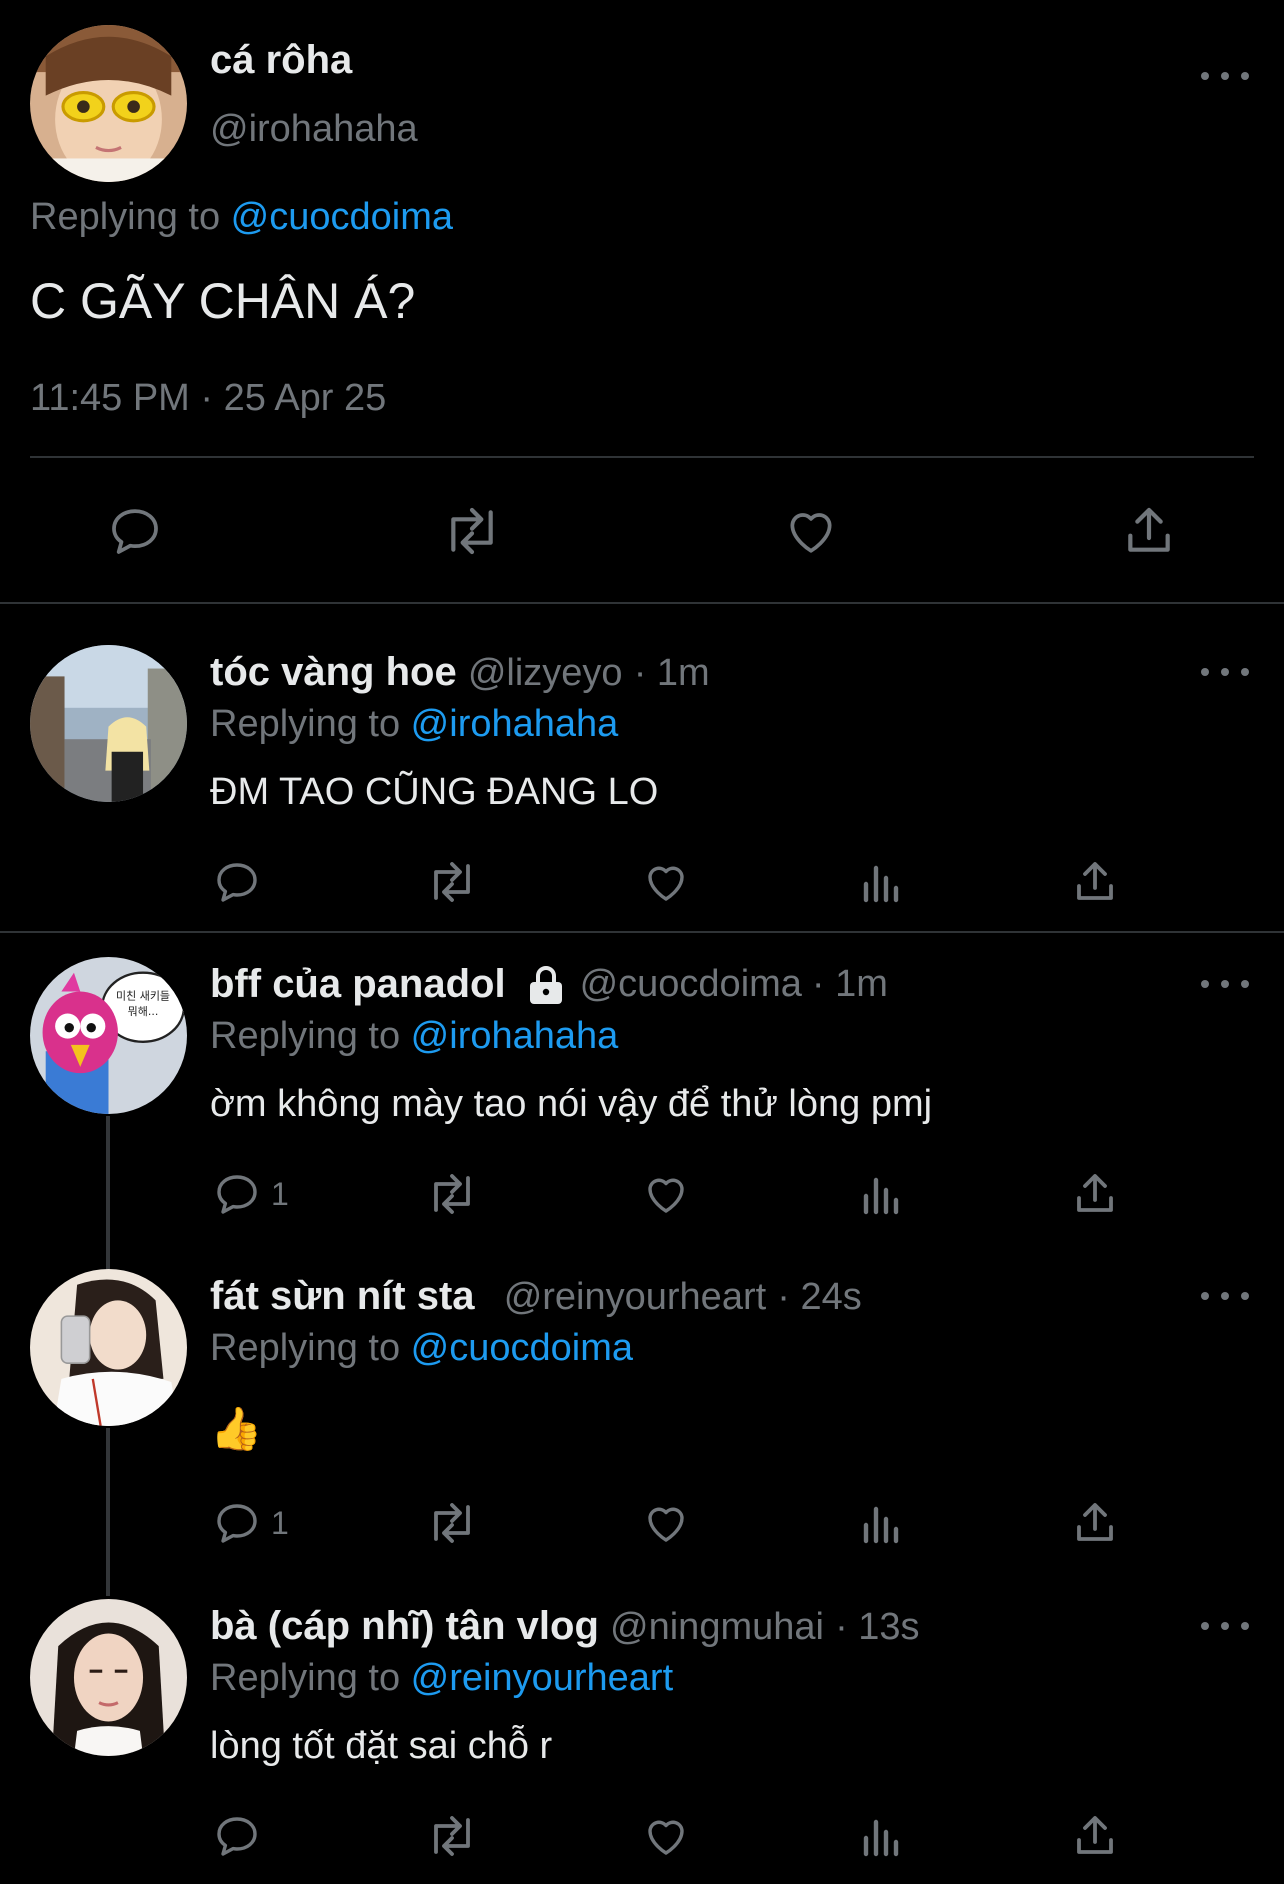  I want to click on heart-icon, so click(811, 533).